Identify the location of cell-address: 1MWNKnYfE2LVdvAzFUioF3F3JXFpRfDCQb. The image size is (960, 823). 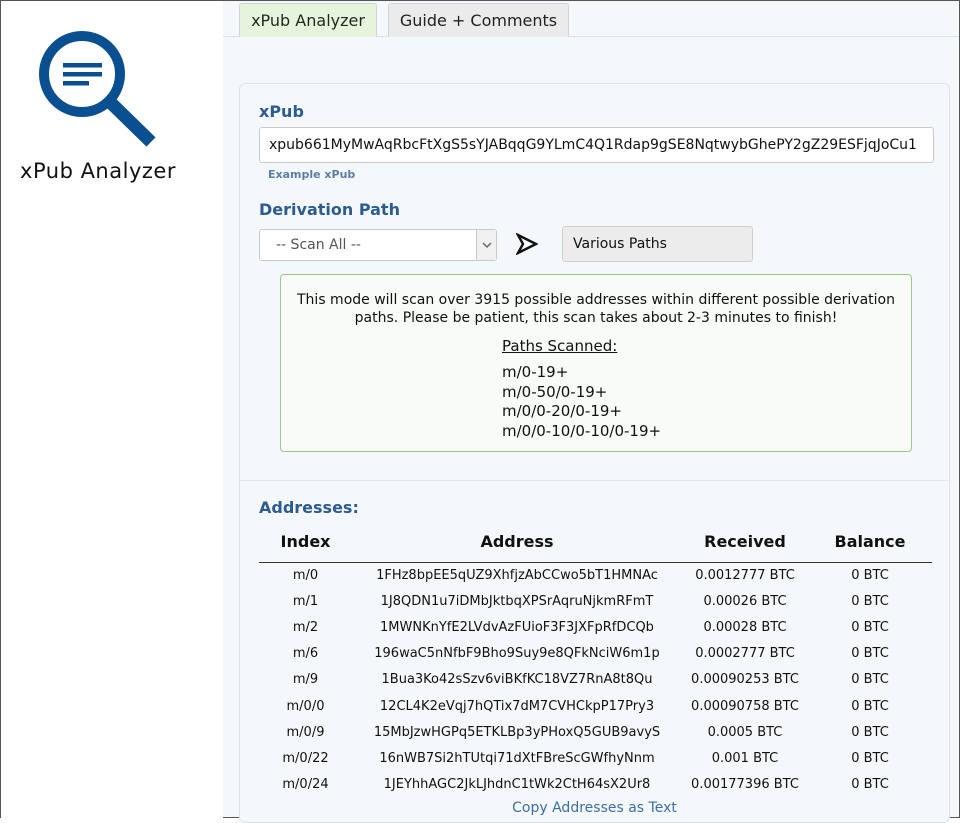
(517, 627).